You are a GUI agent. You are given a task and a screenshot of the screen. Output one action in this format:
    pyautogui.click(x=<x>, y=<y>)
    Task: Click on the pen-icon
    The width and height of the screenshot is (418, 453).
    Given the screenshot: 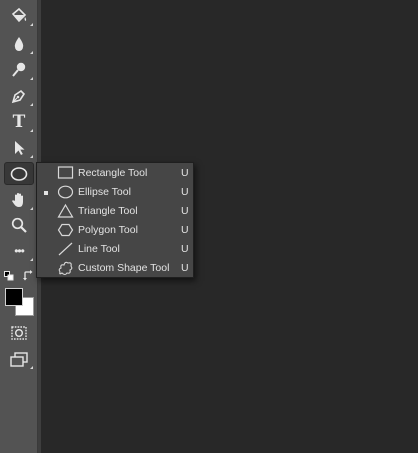 What is the action you would take?
    pyautogui.click(x=19, y=96)
    